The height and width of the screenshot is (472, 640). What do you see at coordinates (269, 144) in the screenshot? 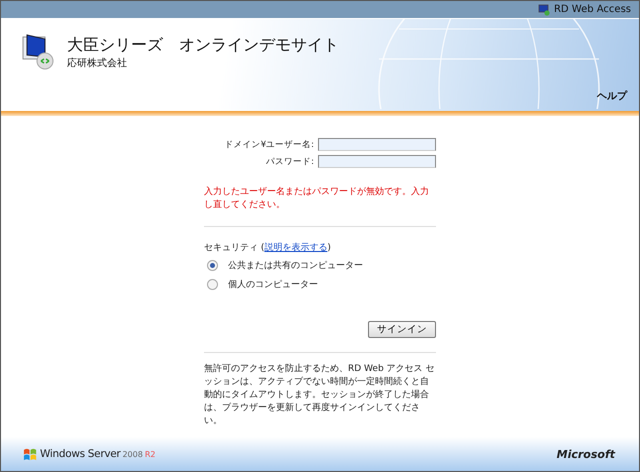
I see `field-label: ドメイン¥ユーザー名:` at bounding box center [269, 144].